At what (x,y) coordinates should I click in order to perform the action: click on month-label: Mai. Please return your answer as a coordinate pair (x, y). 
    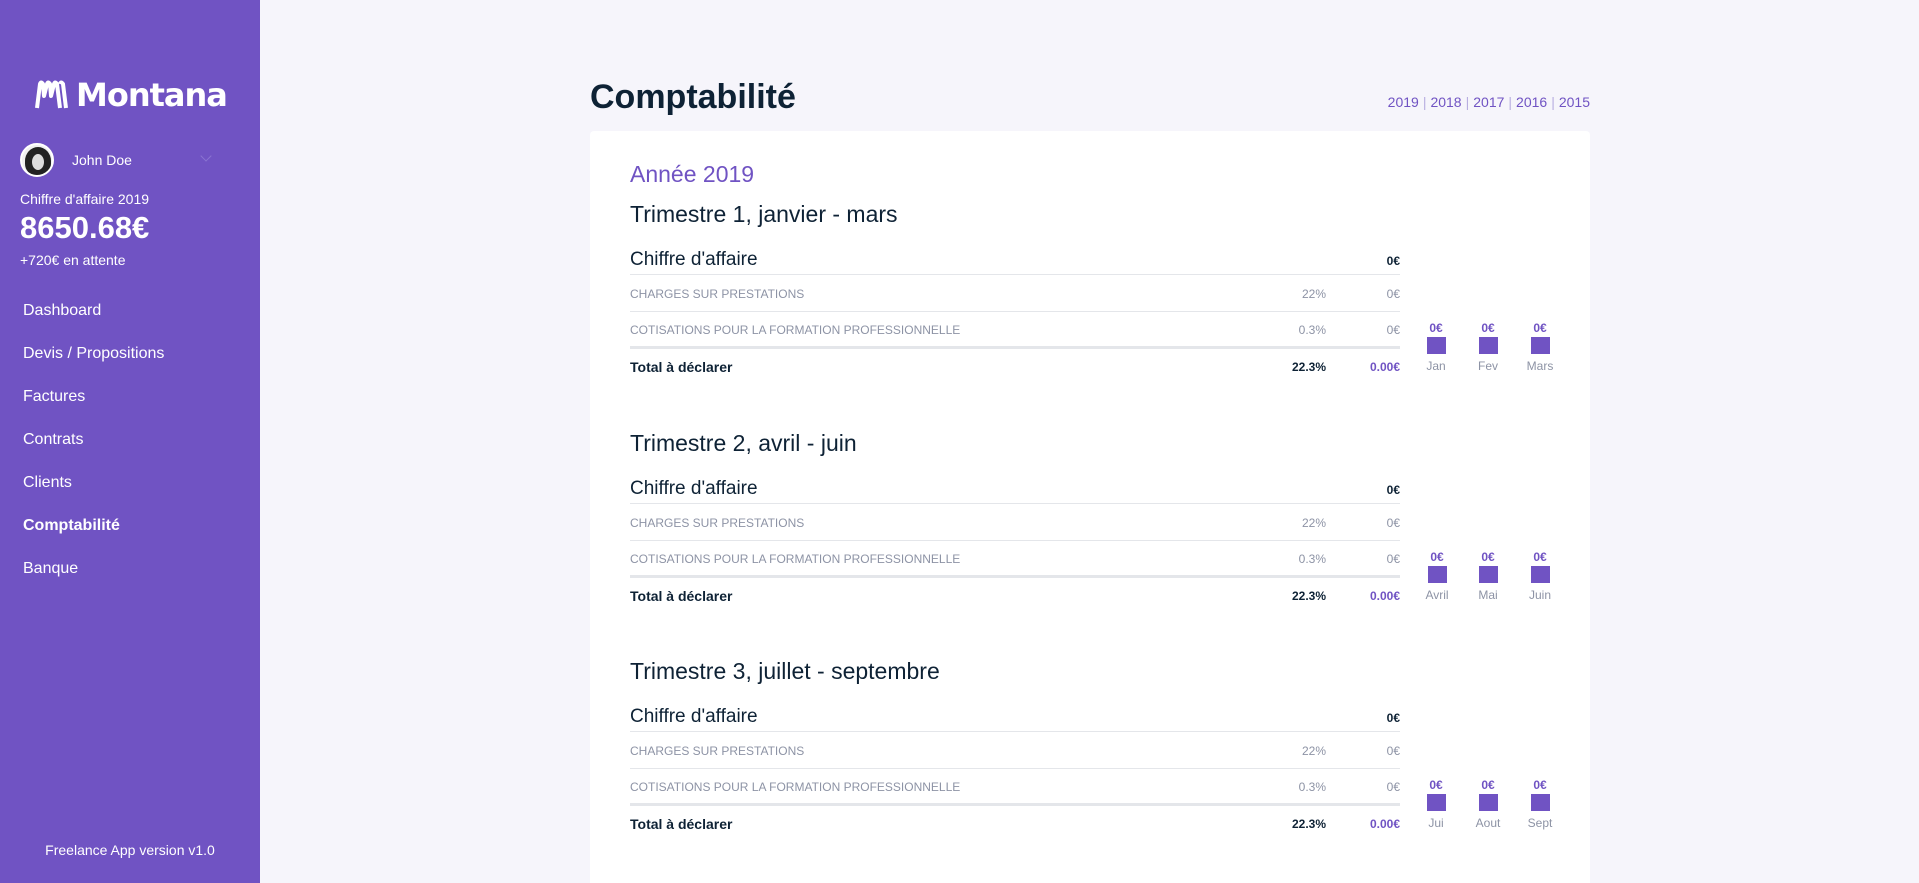
    Looking at the image, I should click on (1488, 595).